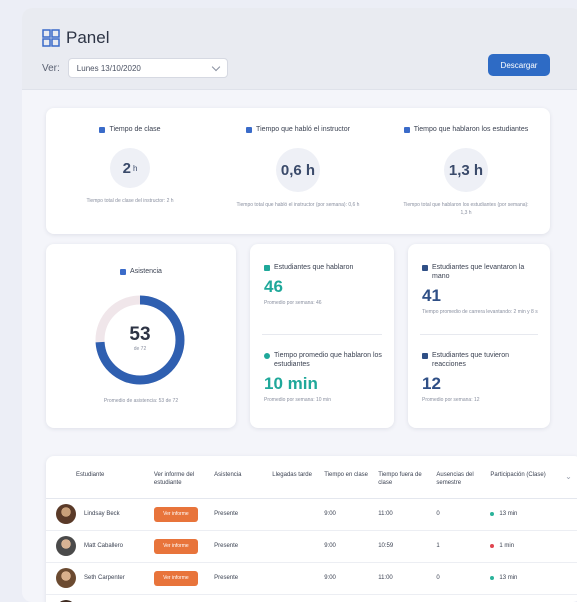 This screenshot has width=577, height=602. Describe the element at coordinates (140, 349) in the screenshot. I see `attendance-sub: de 72` at that location.